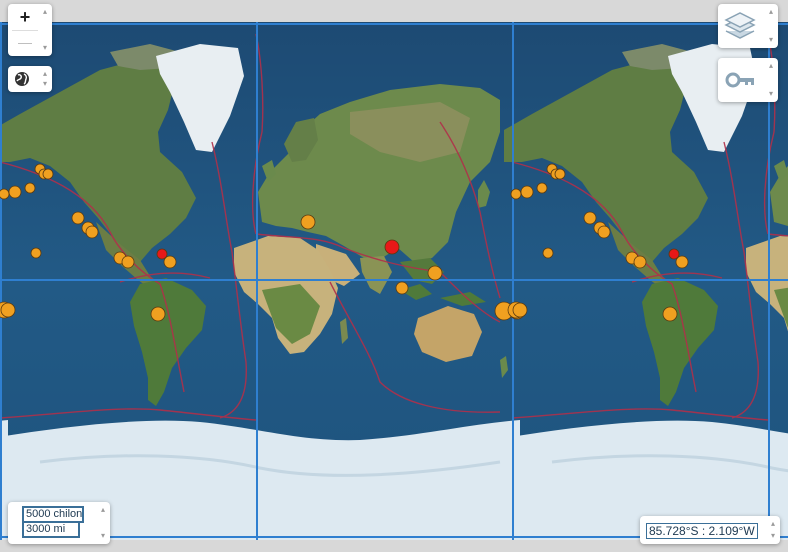  Describe the element at coordinates (25, 17) in the screenshot. I see `zoom-in-button: +` at that location.